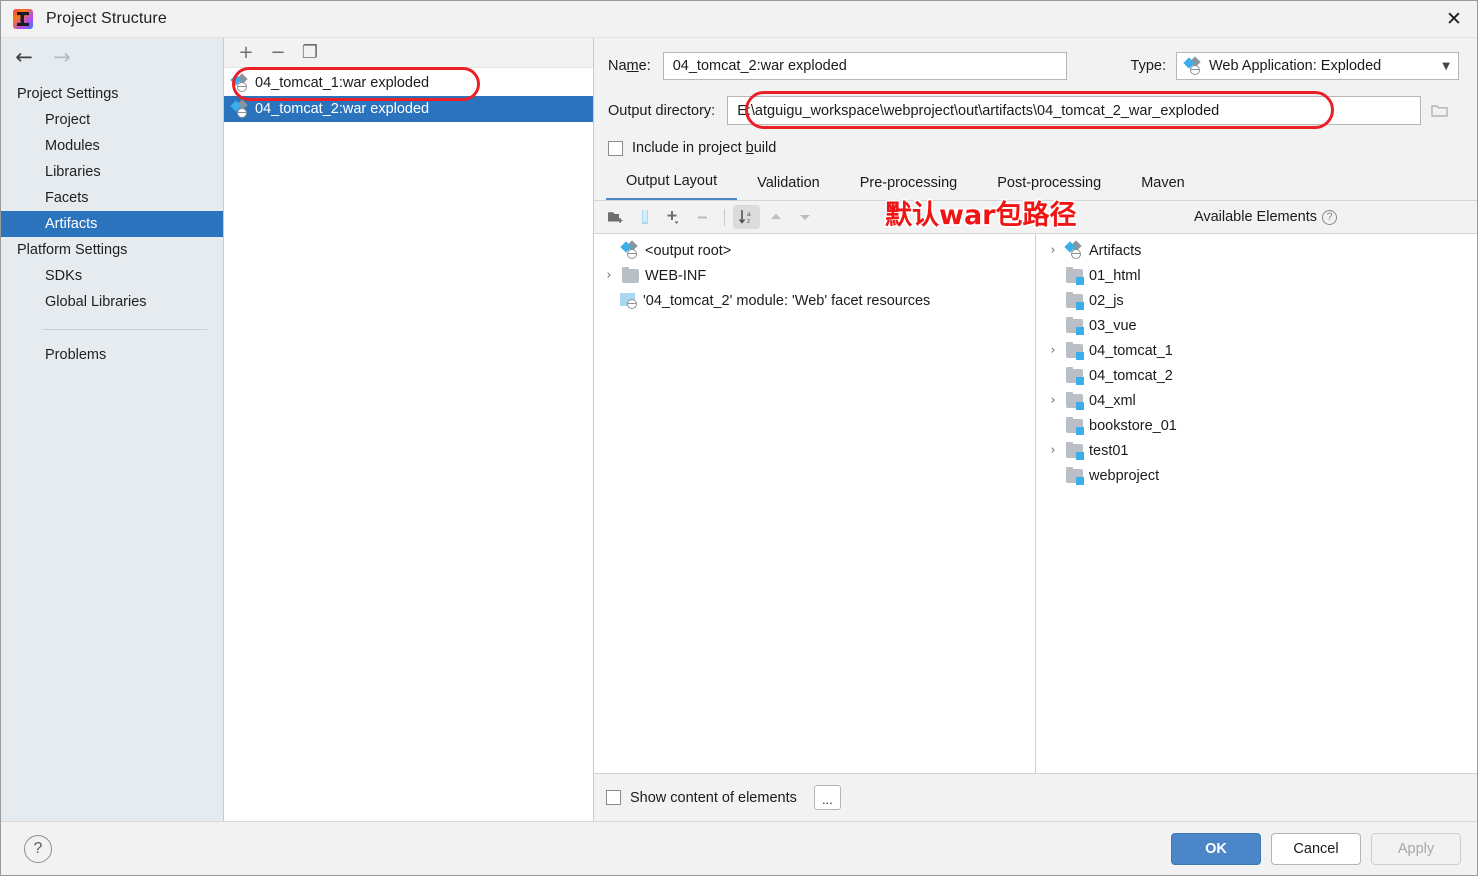 The height and width of the screenshot is (876, 1478). I want to click on sidebar-group-project-settings: Project Settings, so click(68, 94).